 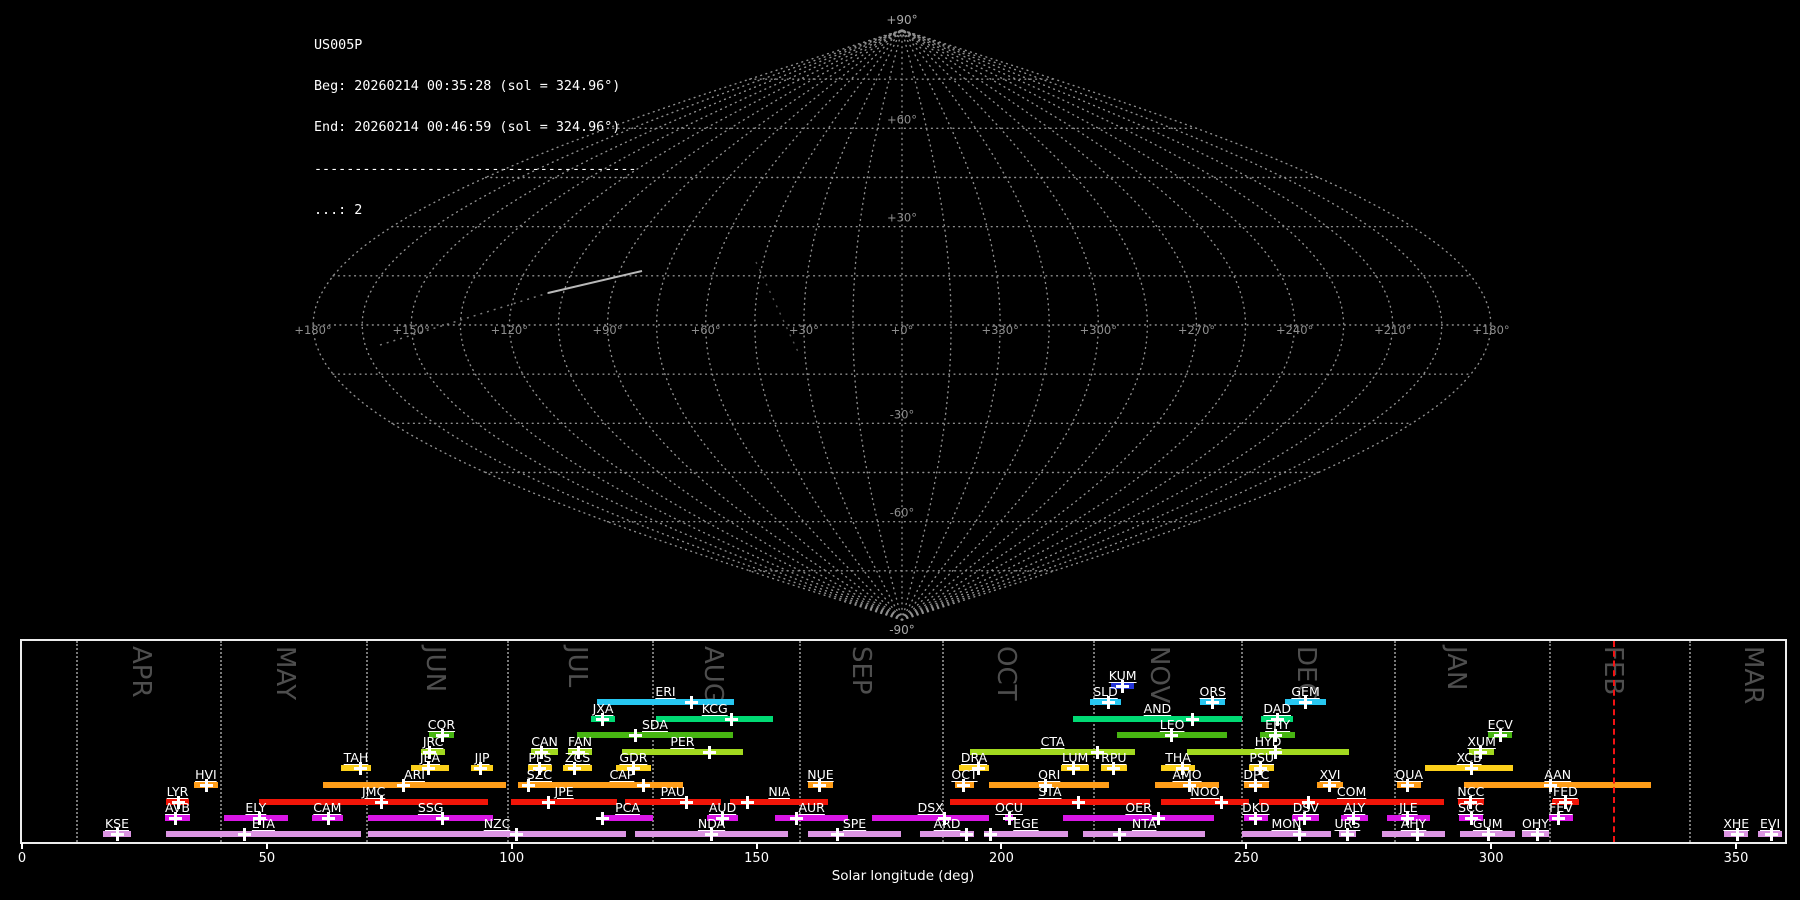 I want to click on peak-marker-JMC, so click(x=382, y=802).